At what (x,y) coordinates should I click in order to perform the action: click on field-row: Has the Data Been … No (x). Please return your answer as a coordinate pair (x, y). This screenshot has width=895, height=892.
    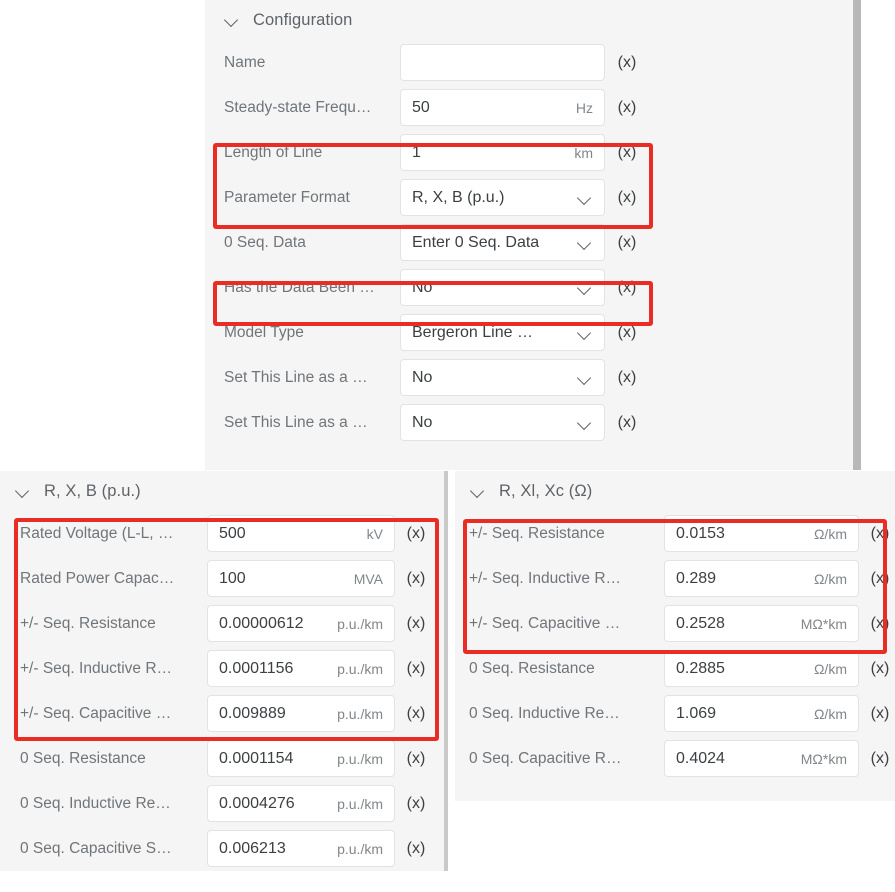
    Looking at the image, I should click on (533, 287).